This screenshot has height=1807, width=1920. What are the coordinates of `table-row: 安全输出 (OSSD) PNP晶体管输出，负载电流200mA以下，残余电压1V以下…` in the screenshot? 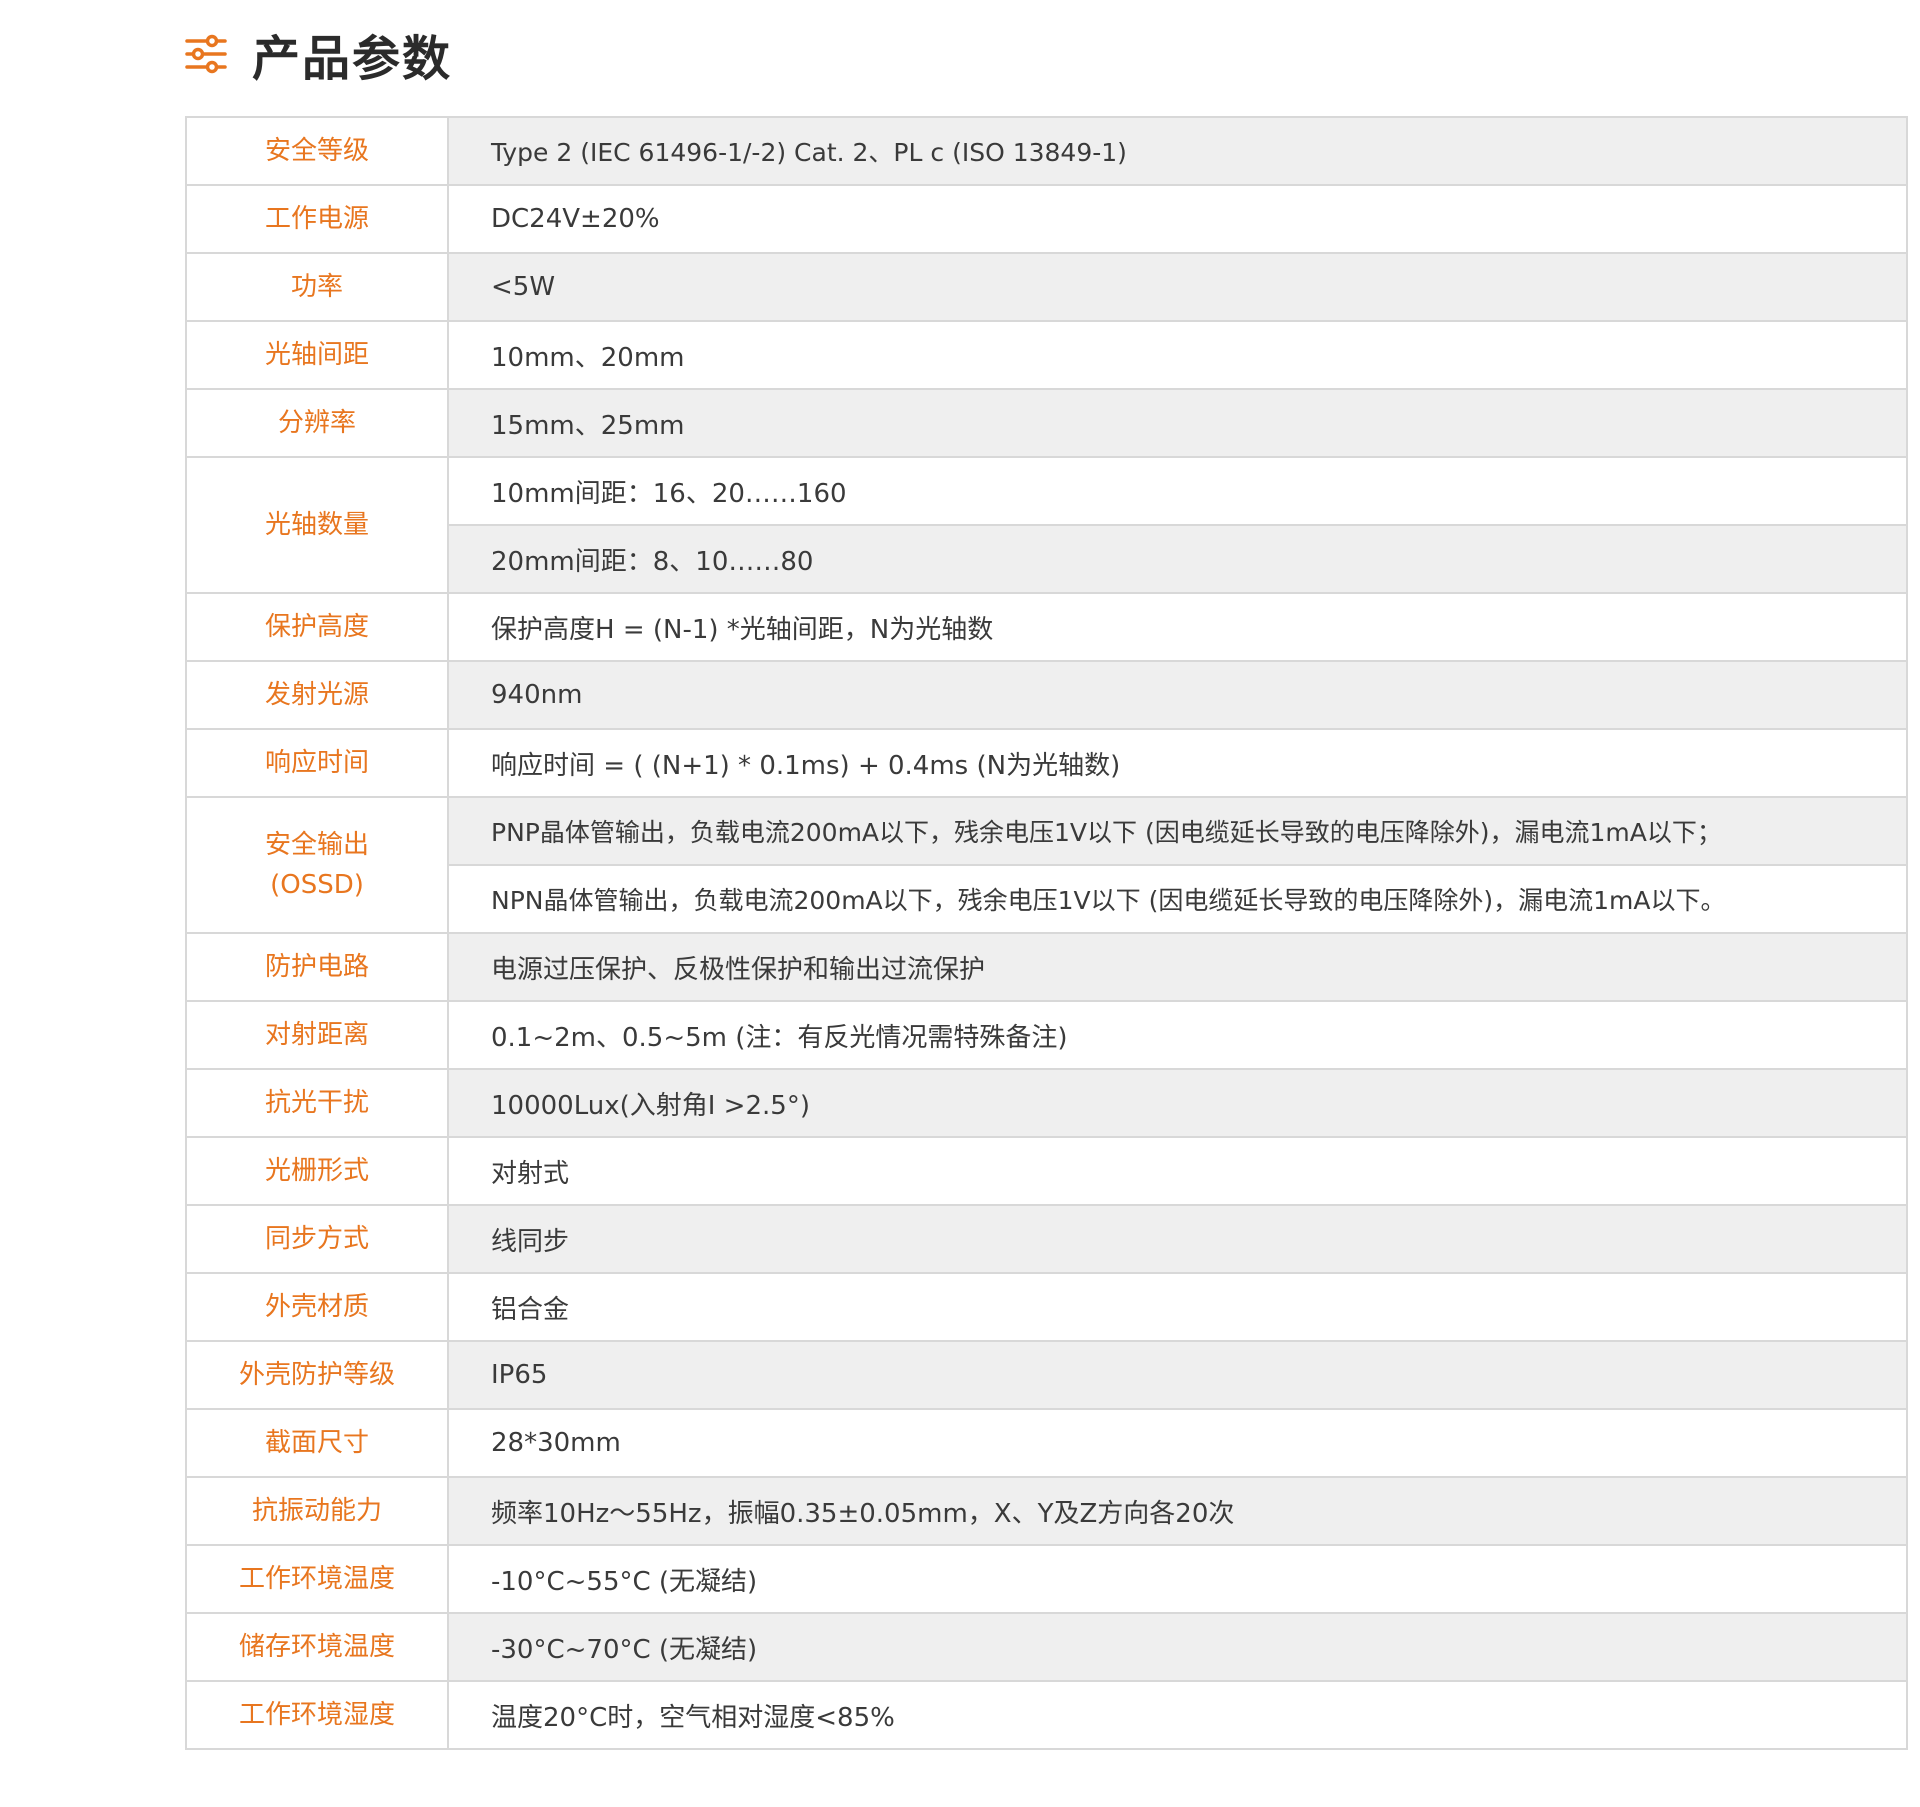 It's located at (1046, 865).